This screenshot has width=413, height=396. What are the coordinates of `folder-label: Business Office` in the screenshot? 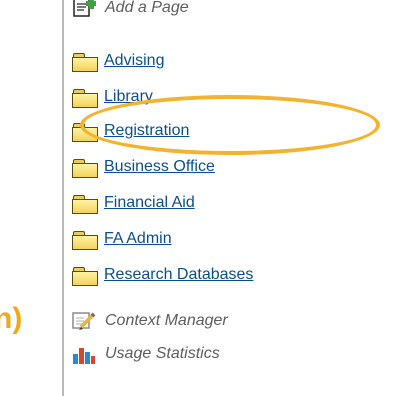 It's located at (159, 167).